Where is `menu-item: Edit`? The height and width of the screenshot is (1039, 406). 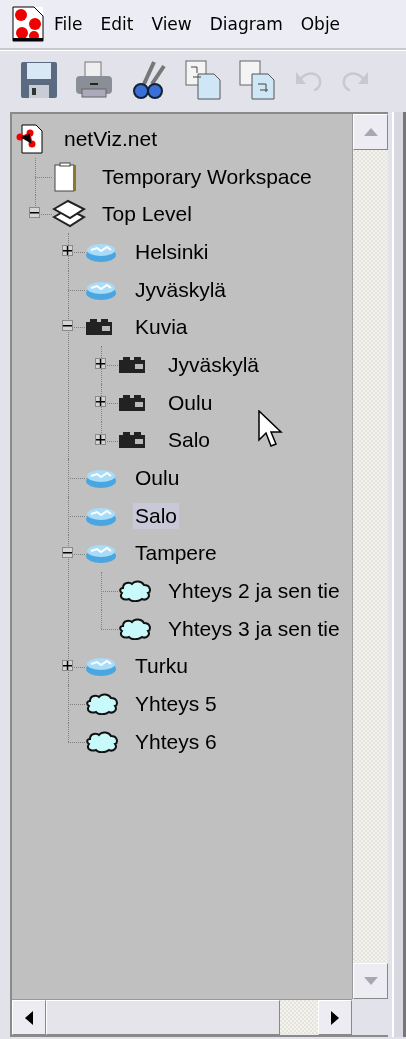
menu-item: Edit is located at coordinates (117, 24).